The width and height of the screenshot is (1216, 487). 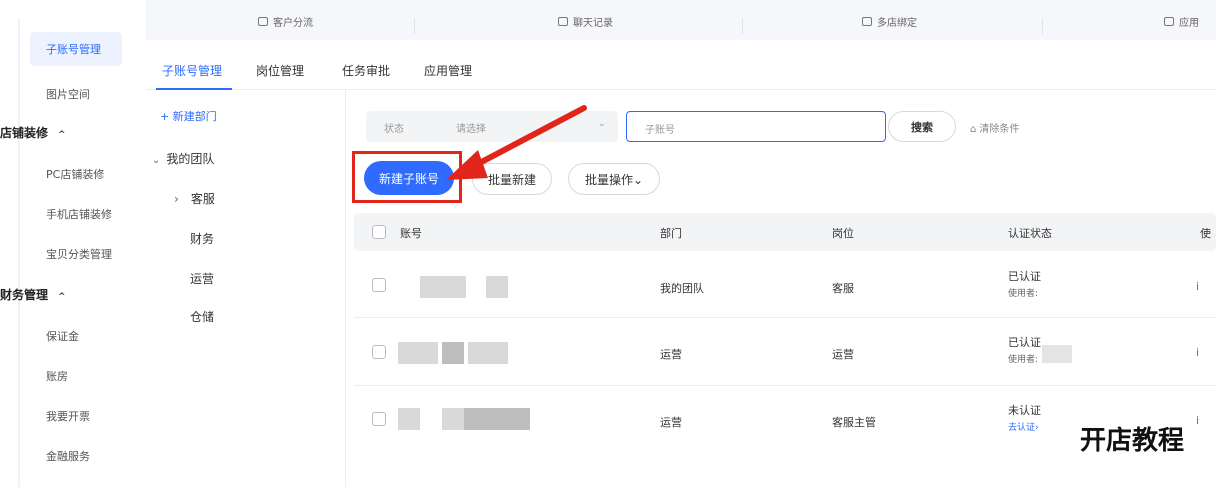 What do you see at coordinates (843, 233) in the screenshot?
I see `header-position: 岗位` at bounding box center [843, 233].